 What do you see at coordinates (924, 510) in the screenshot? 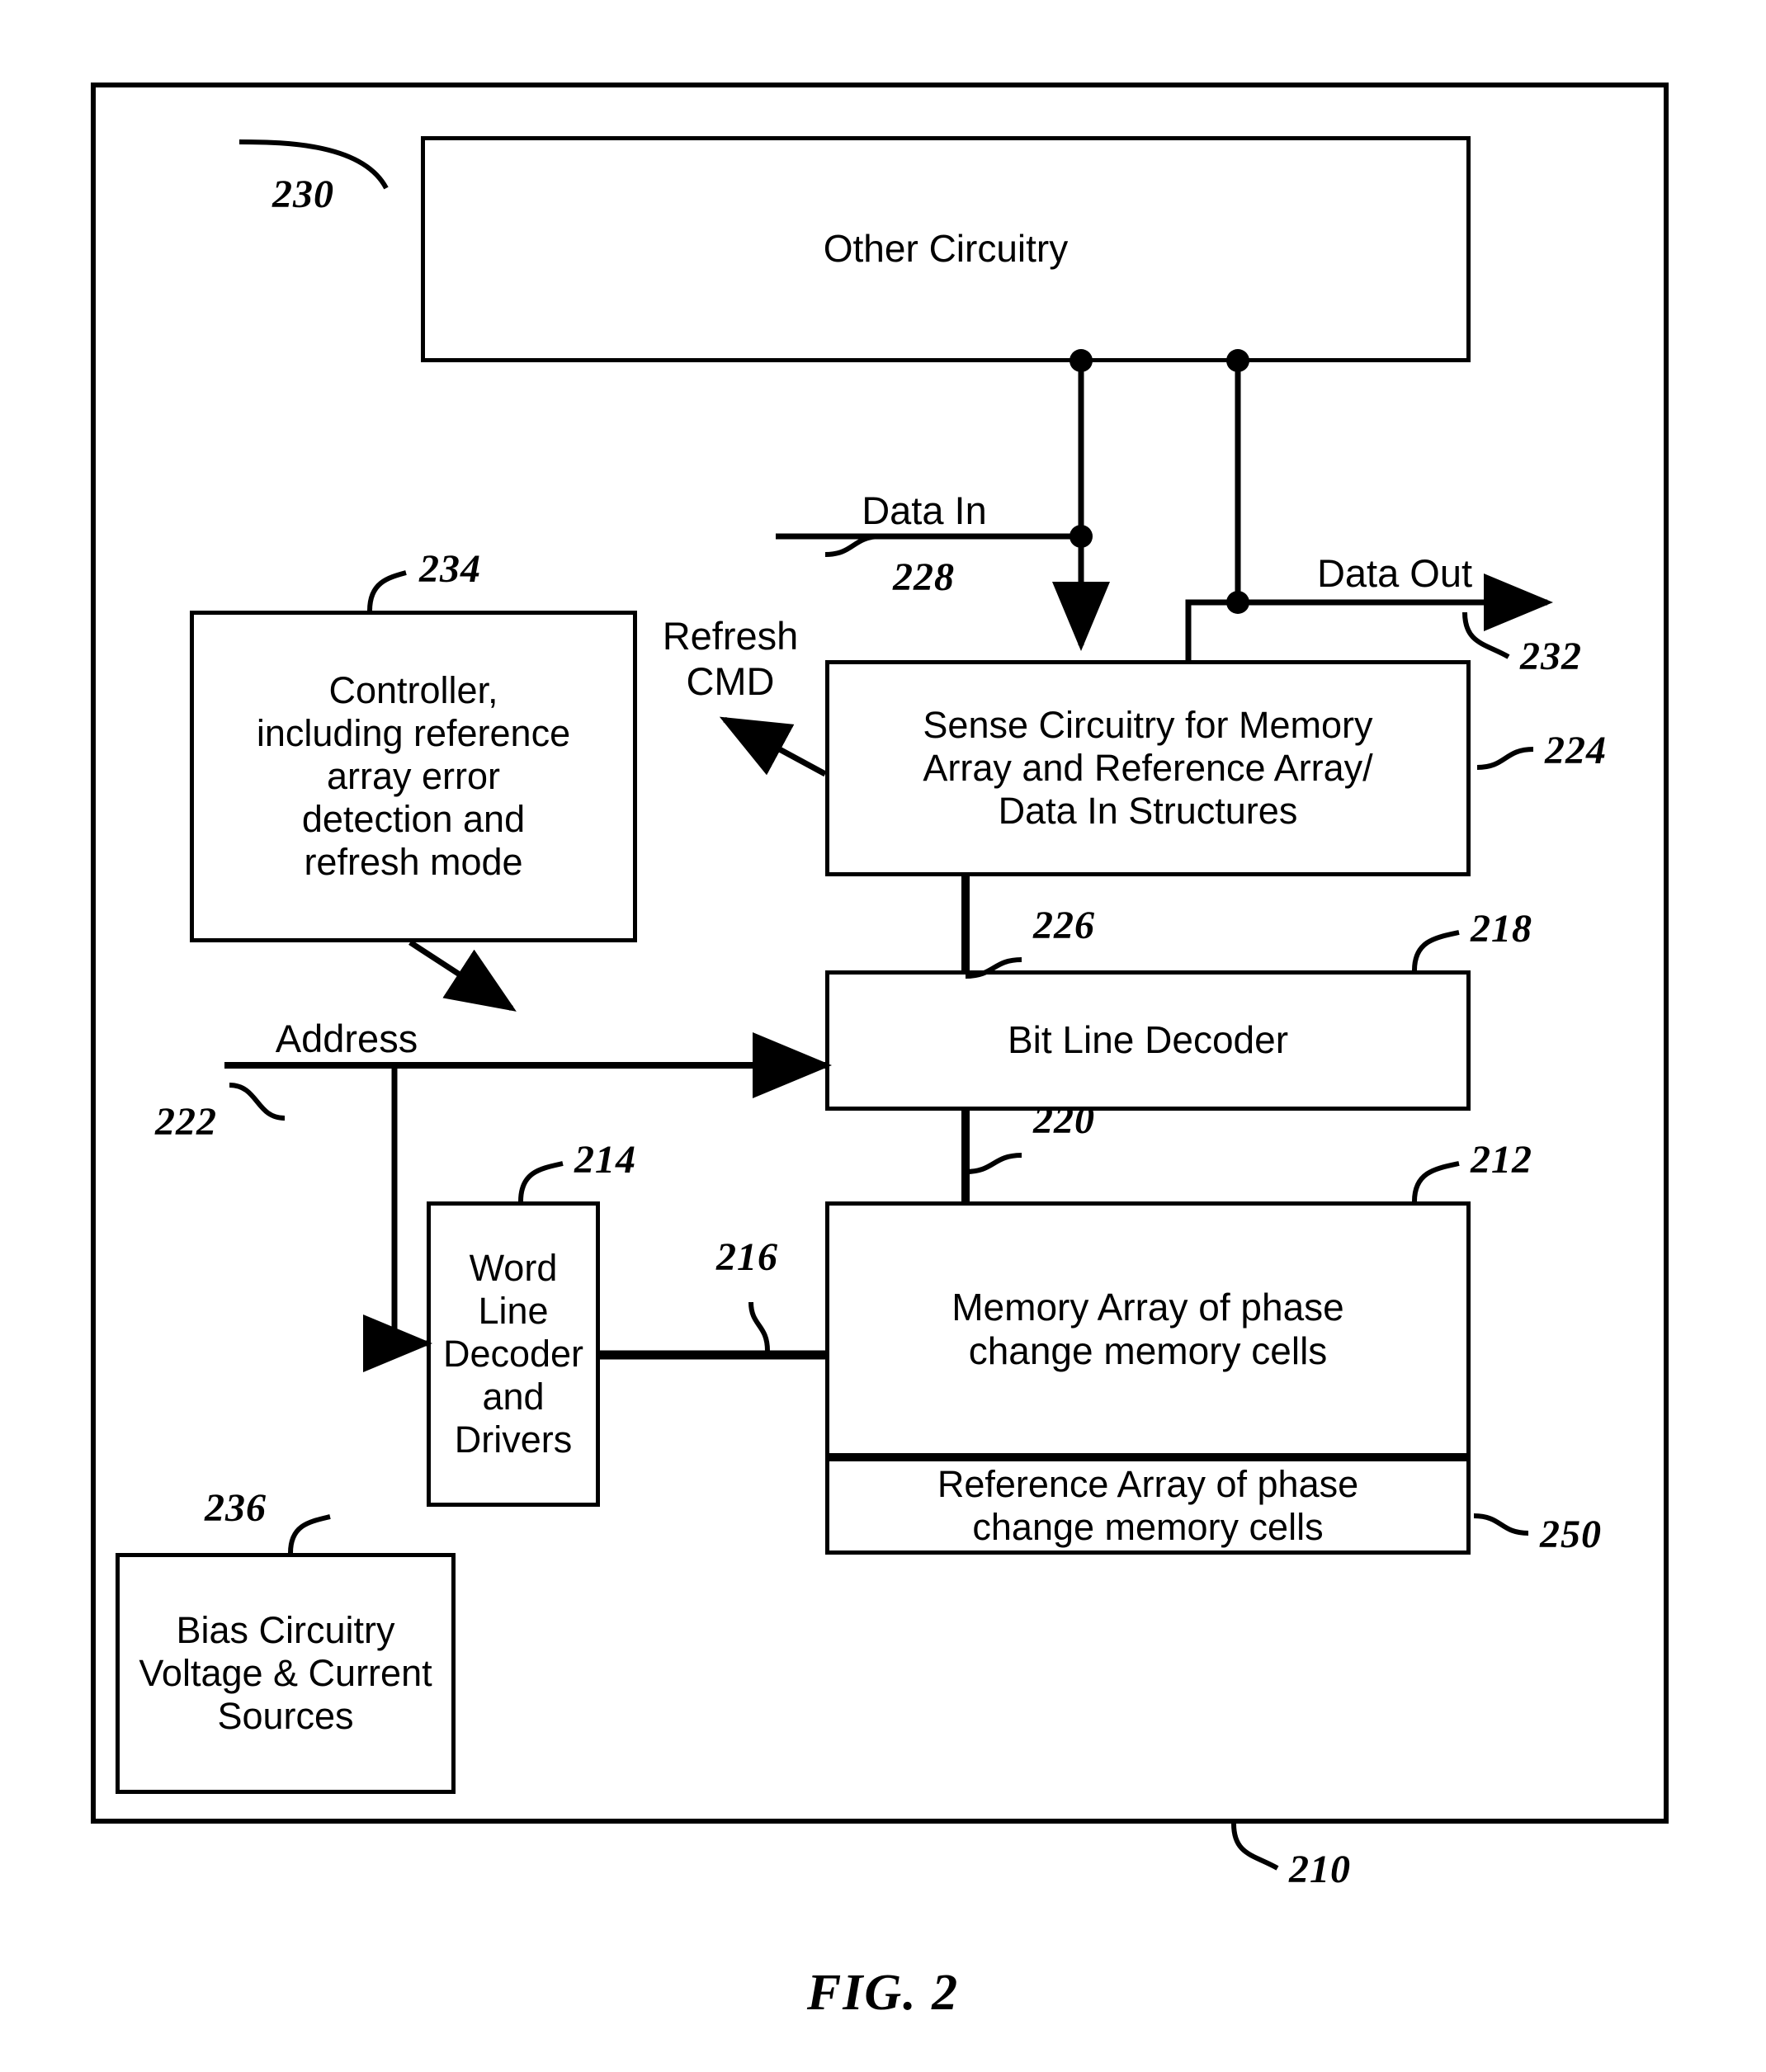
I see `signal-label-data-in: Data In` at bounding box center [924, 510].